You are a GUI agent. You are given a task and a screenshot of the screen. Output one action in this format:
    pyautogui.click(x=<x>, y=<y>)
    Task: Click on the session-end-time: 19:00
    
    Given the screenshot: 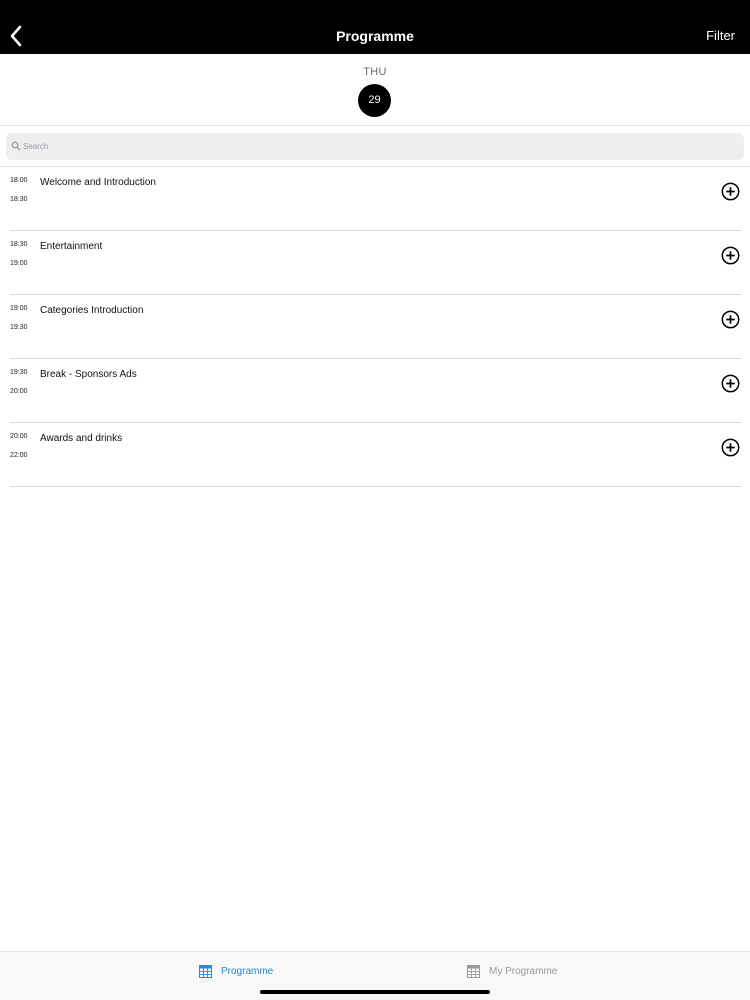 What is the action you would take?
    pyautogui.click(x=19, y=263)
    